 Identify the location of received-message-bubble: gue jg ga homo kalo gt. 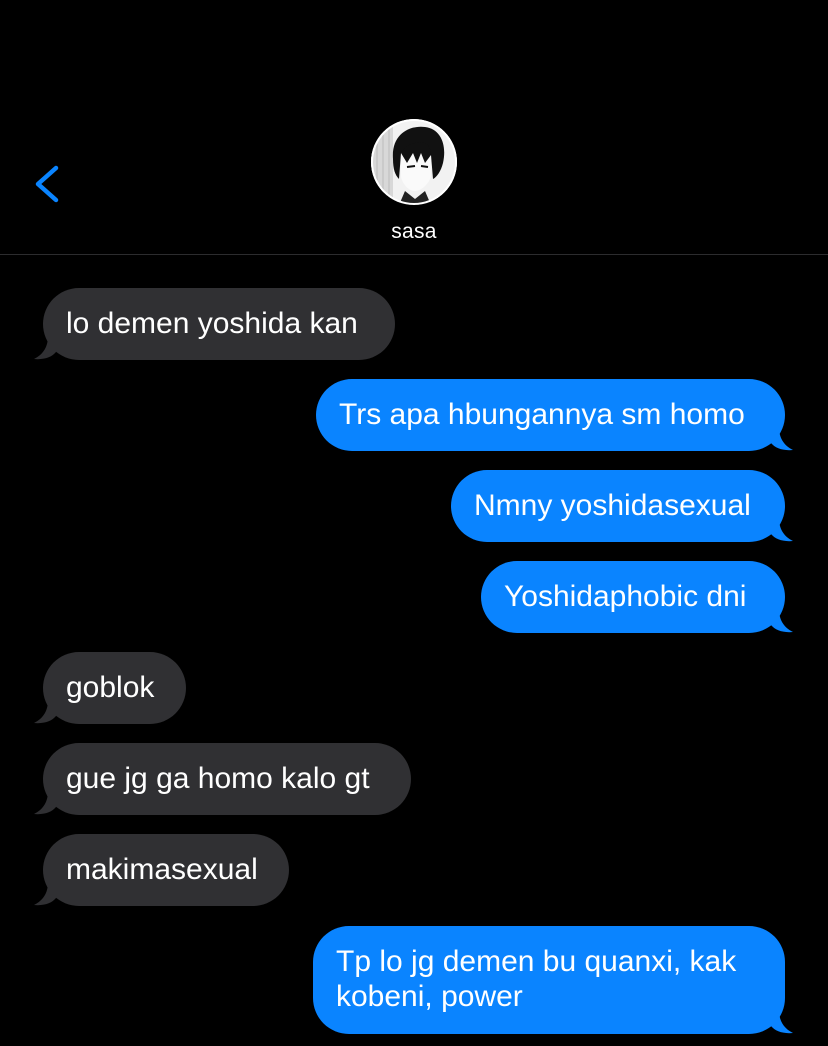
(227, 779).